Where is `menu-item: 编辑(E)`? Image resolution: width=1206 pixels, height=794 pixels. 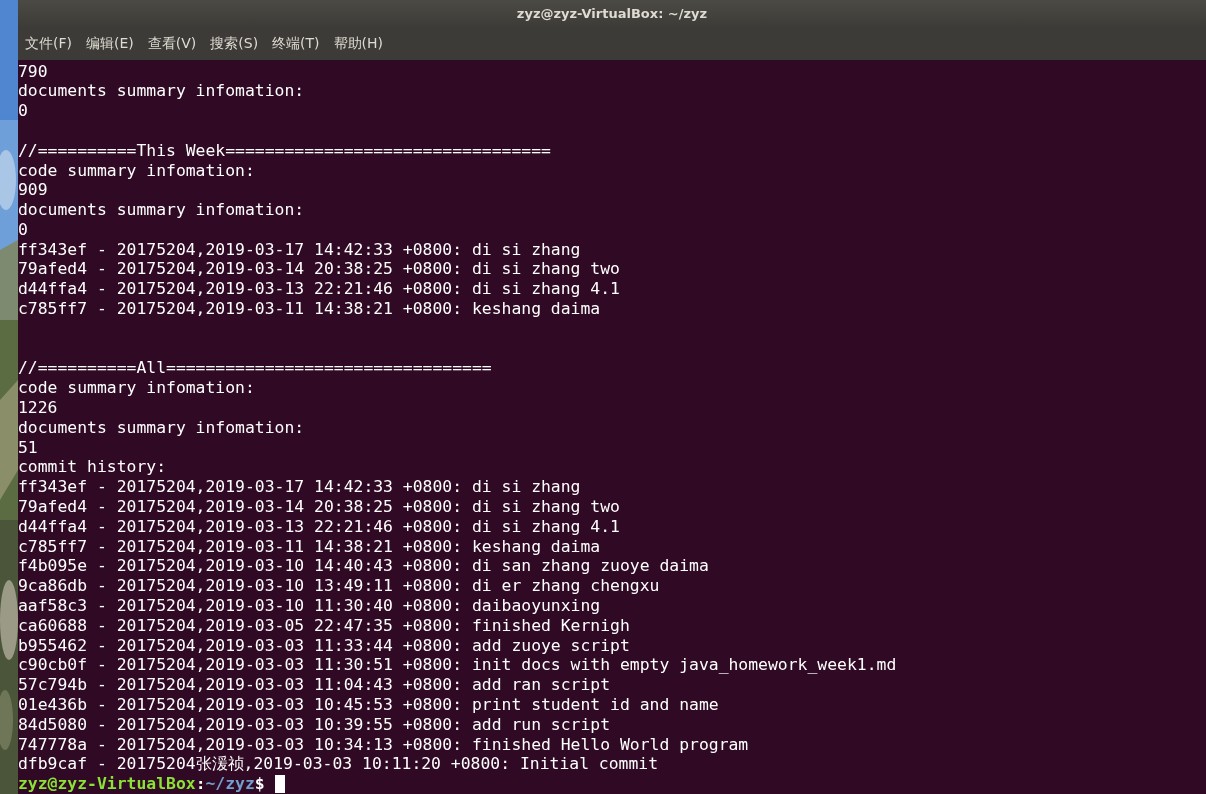
menu-item: 编辑(E) is located at coordinates (110, 43).